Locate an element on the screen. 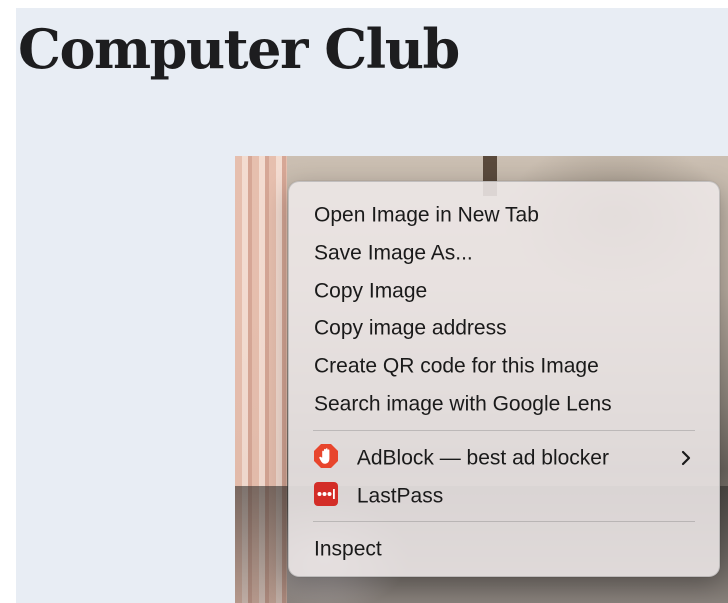 This screenshot has height=603, width=728. menu-item-label: Search image with Google Lens is located at coordinates (463, 404).